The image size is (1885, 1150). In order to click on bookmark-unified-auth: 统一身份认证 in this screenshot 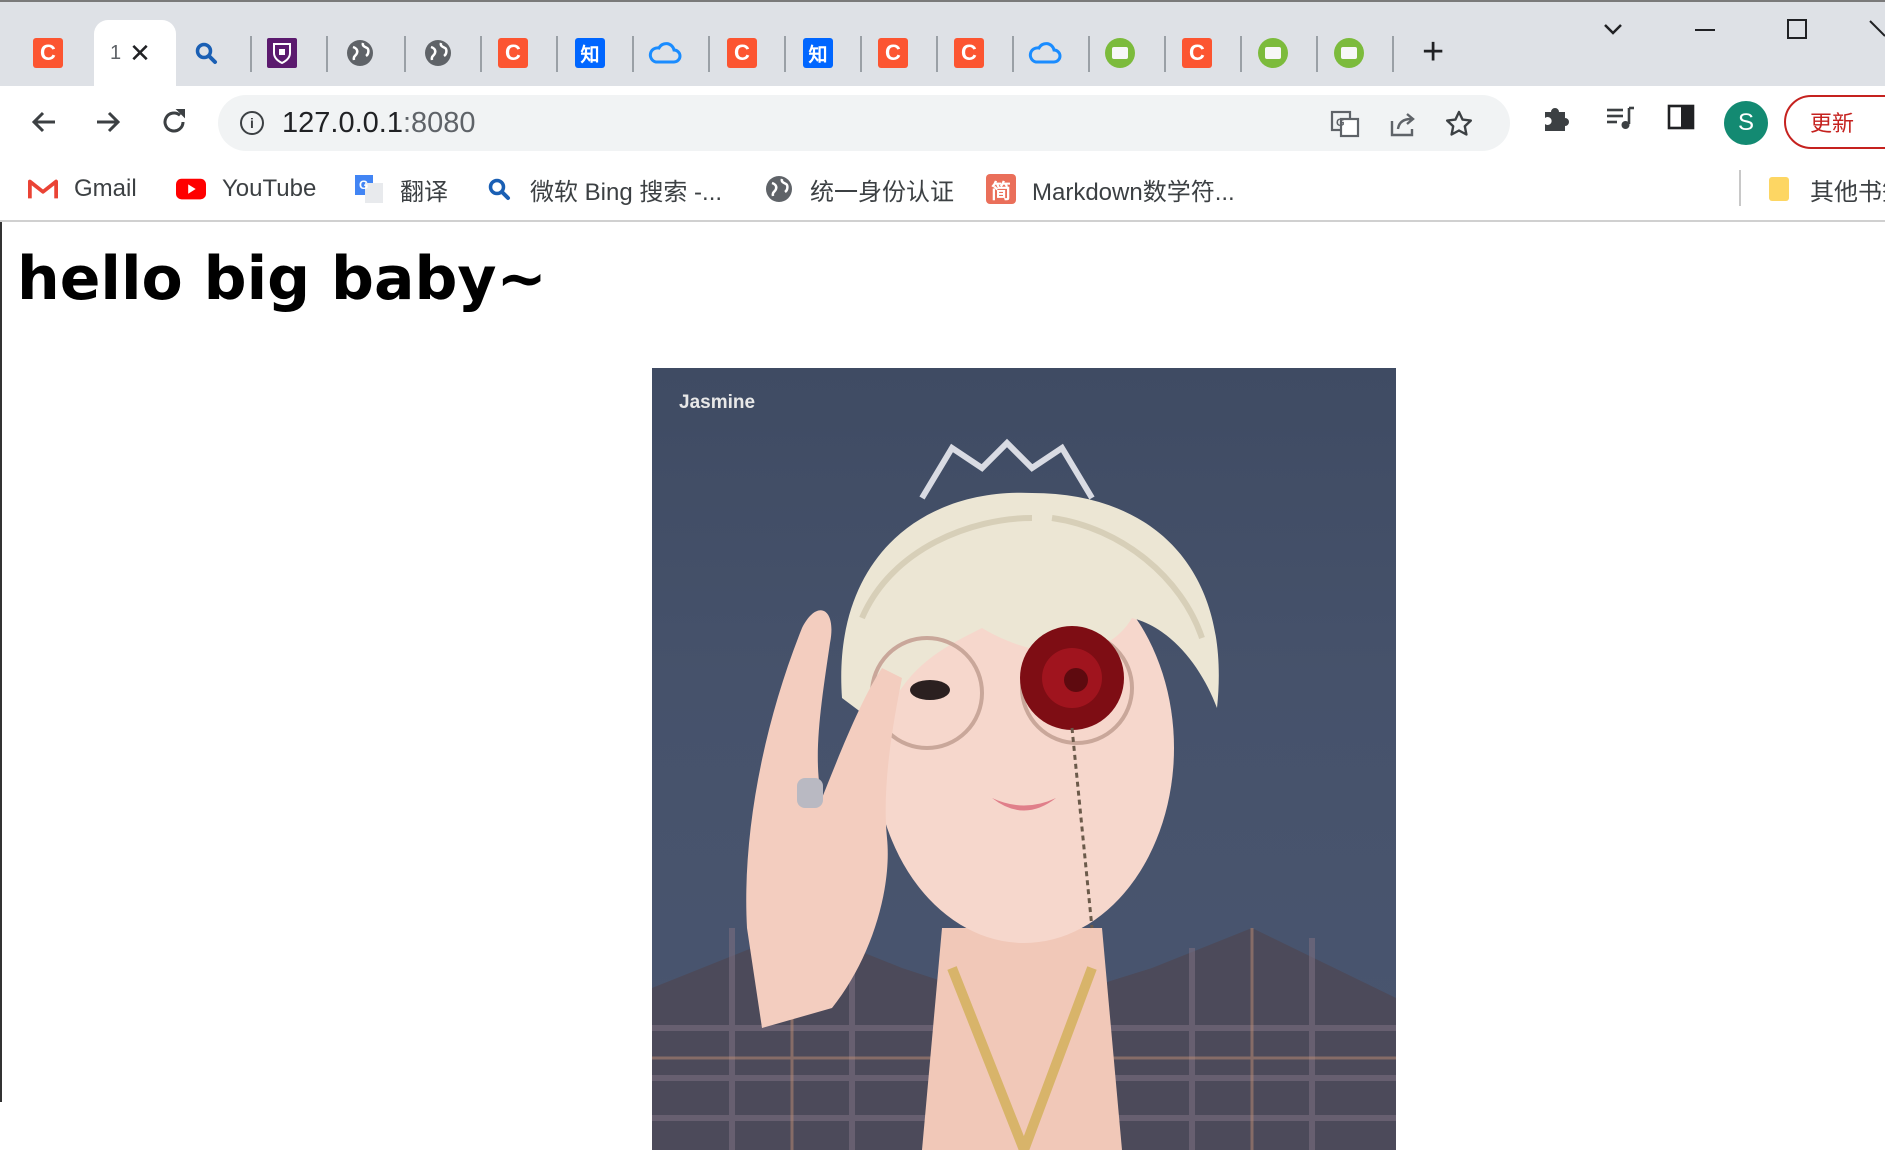, I will do `click(859, 189)`.